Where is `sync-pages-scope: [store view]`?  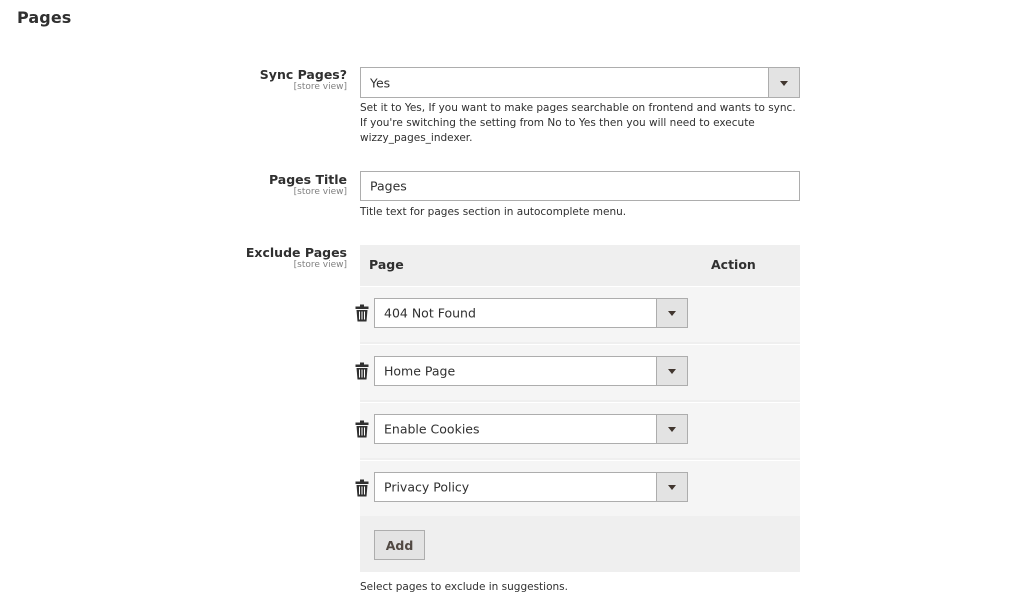
sync-pages-scope: [store view] is located at coordinates (320, 87).